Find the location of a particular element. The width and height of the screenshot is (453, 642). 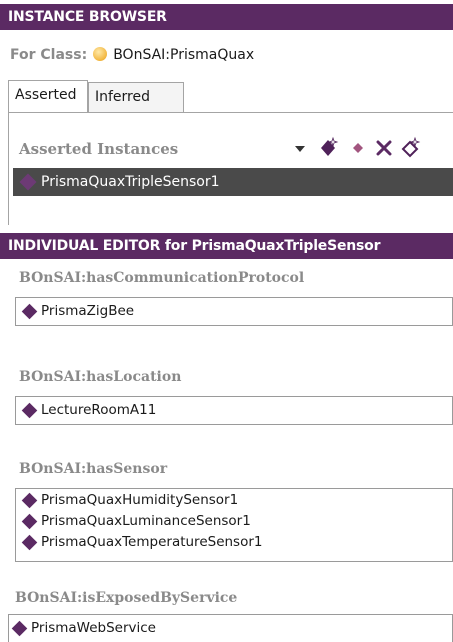

instance-browser-title: INSTANCE BROWSER is located at coordinates (226, 17).